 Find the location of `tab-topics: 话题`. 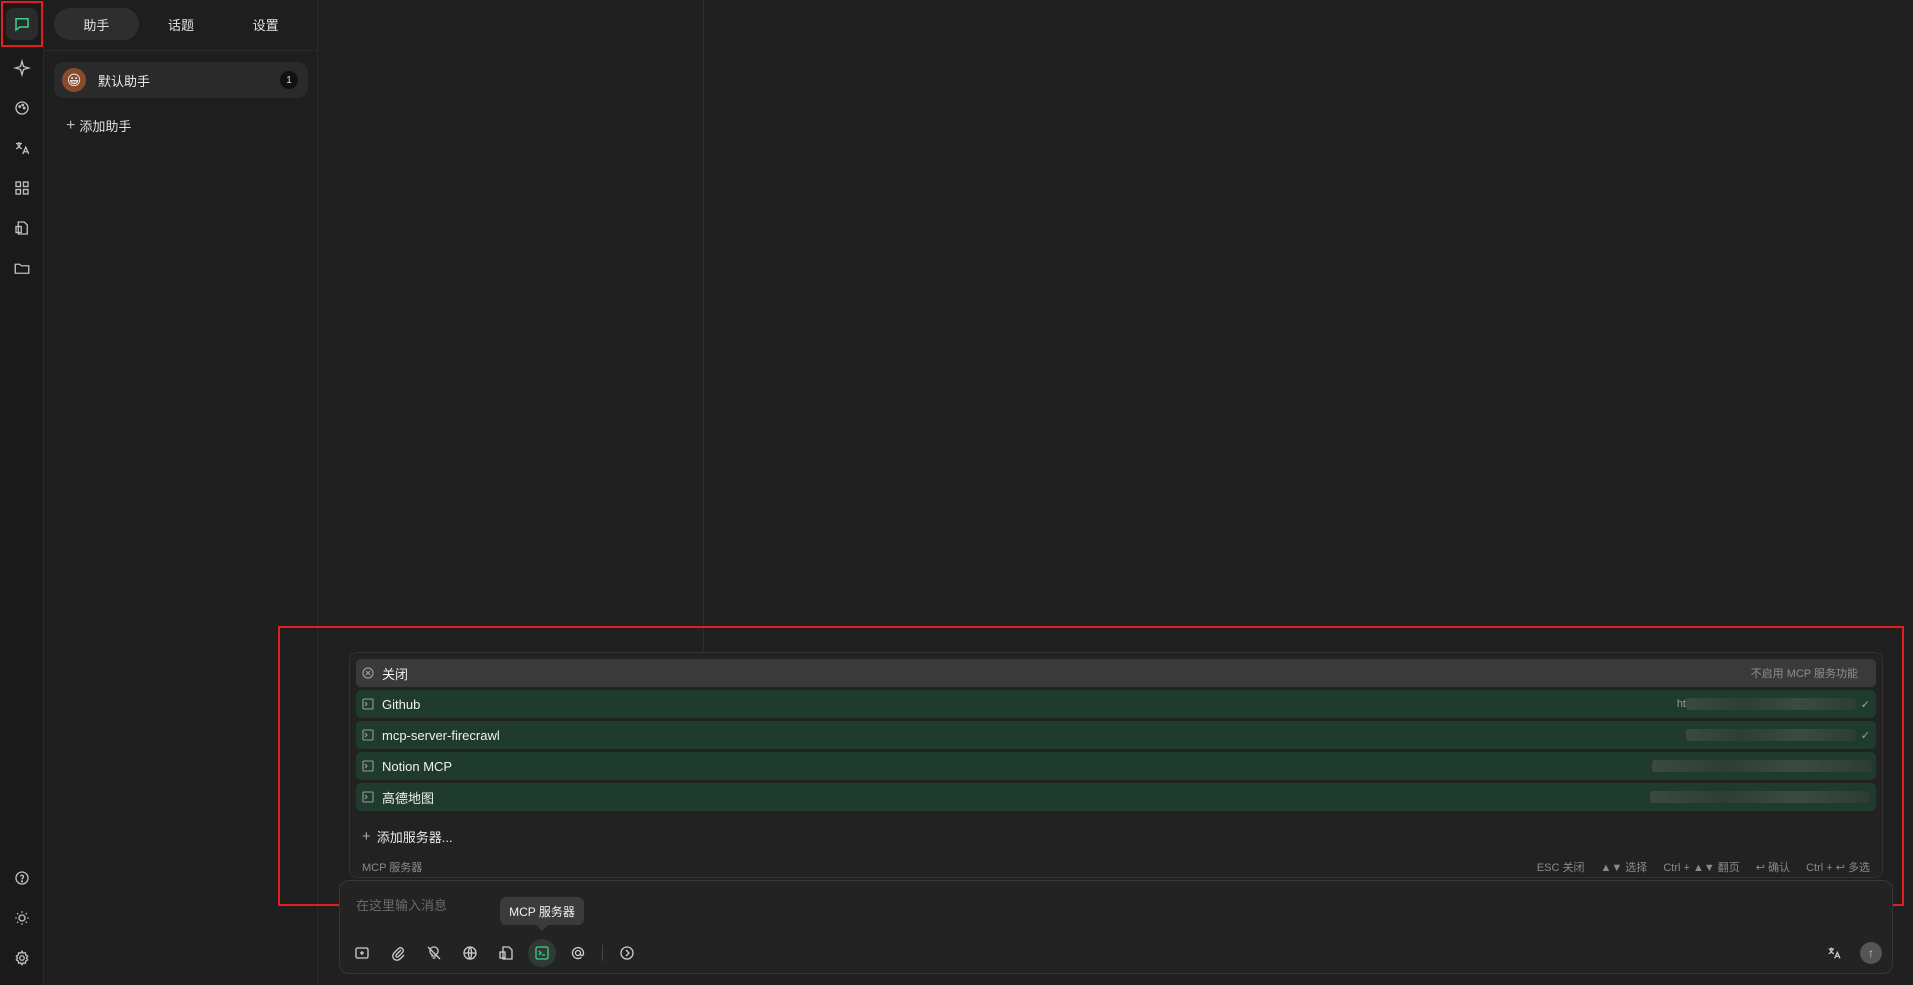

tab-topics: 话题 is located at coordinates (181, 24).